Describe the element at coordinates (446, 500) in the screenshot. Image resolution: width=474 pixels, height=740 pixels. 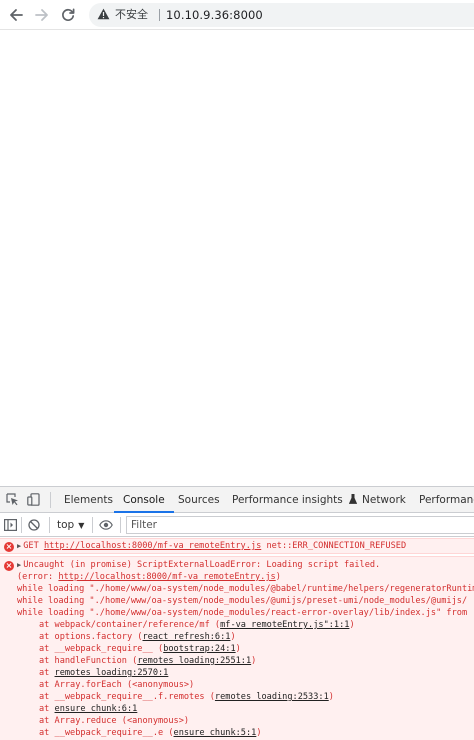
I see `tab-performance: Performance` at that location.